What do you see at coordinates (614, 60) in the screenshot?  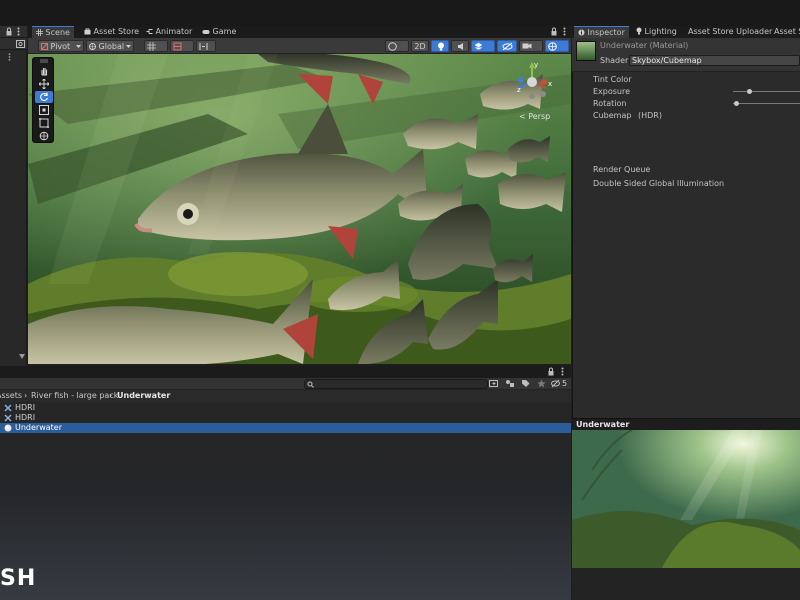 I see `shader-label: Shader` at bounding box center [614, 60].